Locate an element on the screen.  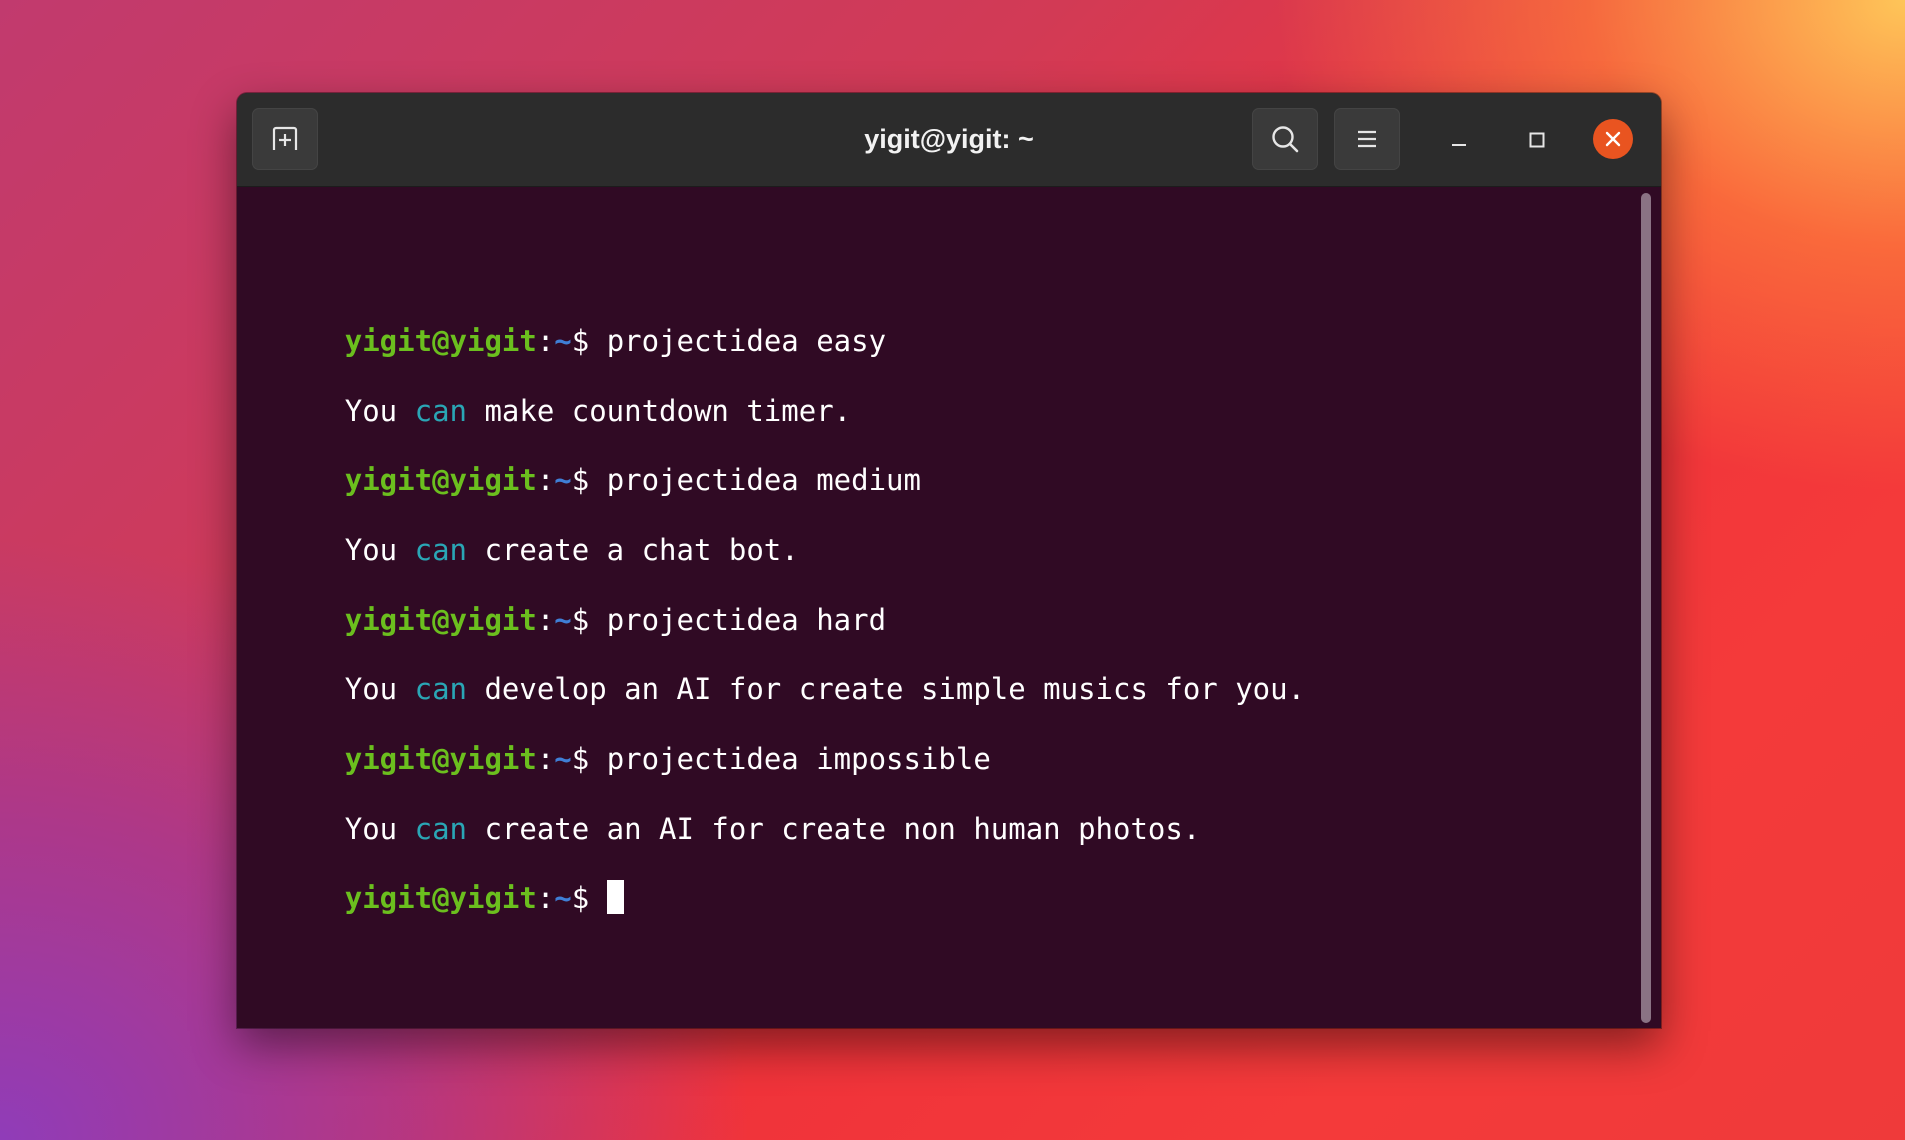
command-line: yigit@yigit:~$ projectidea medium is located at coordinates (580, 458).